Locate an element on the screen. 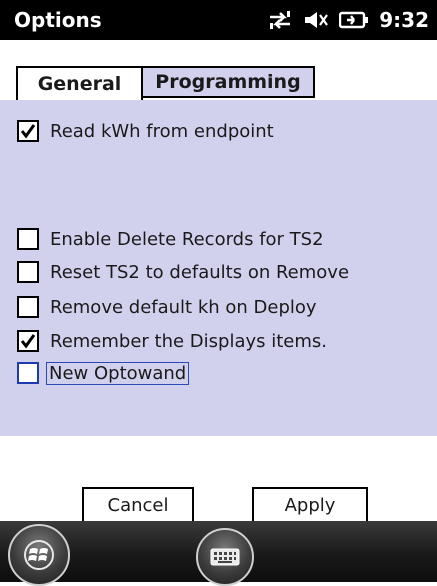 The height and width of the screenshot is (586, 437). checkbox-new-optowand: New Optowand is located at coordinates (103, 373).